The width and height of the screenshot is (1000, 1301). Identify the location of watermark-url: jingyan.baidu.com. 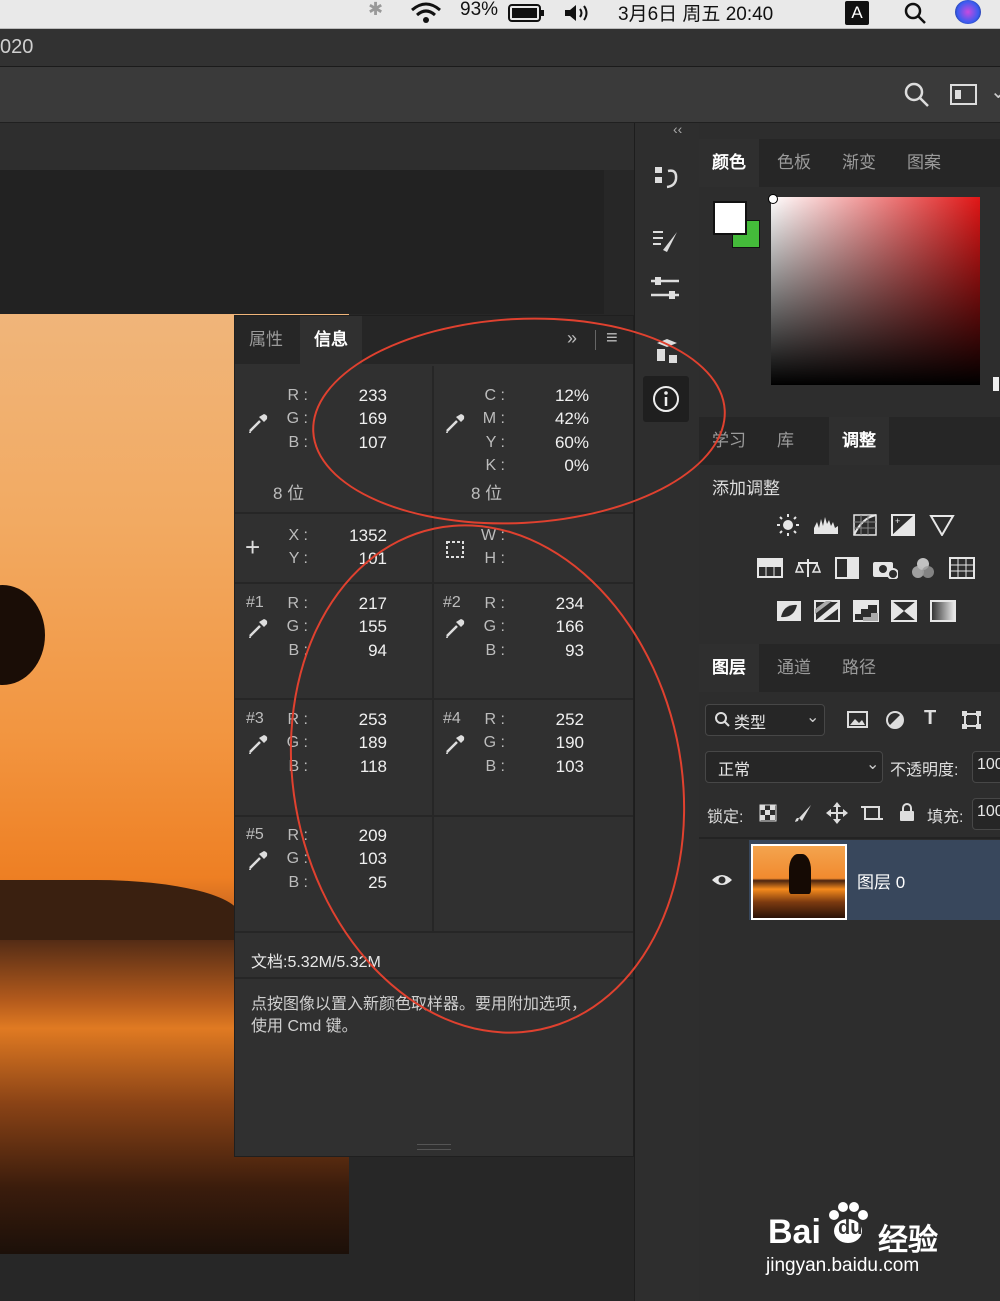
(843, 1265).